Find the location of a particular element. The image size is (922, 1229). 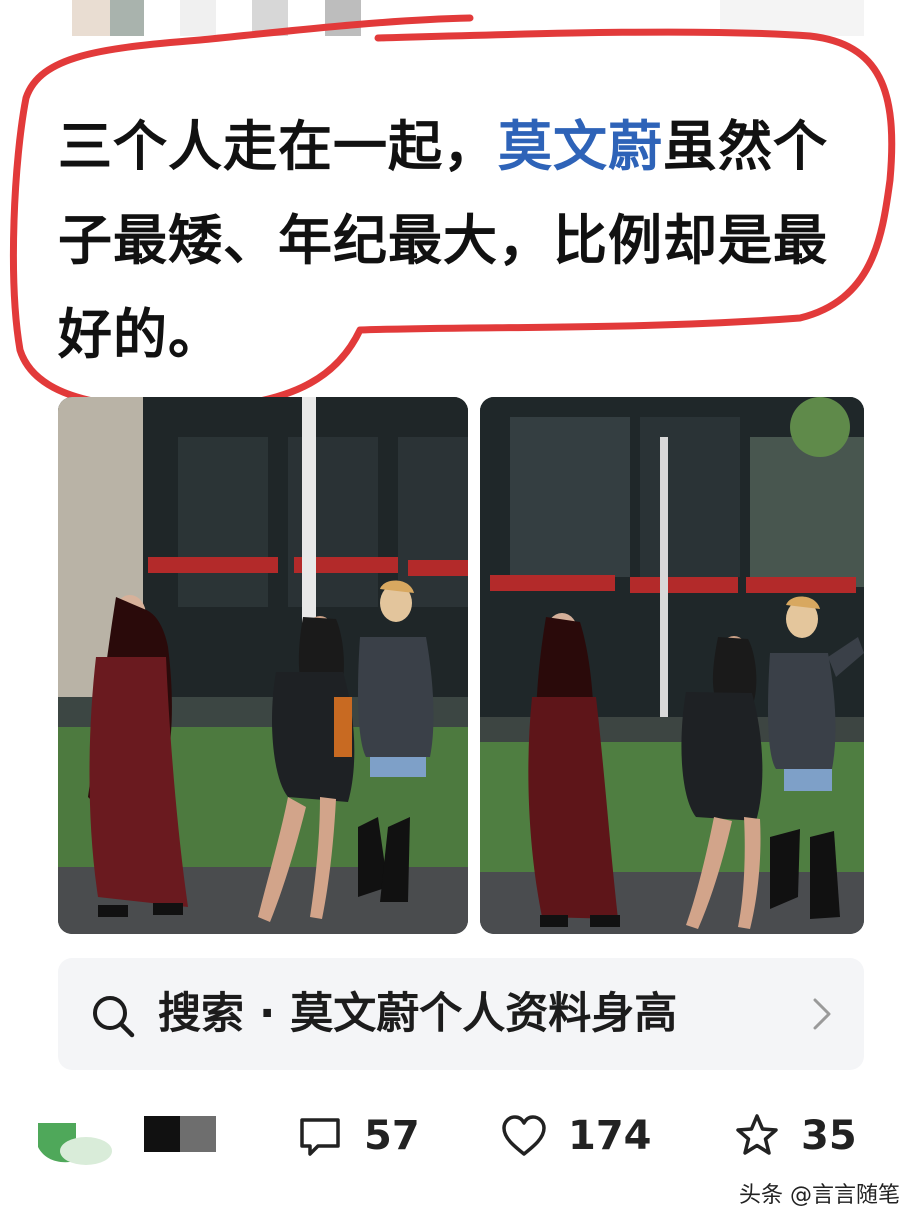

favorite-button: 35 is located at coordinates (795, 1136).